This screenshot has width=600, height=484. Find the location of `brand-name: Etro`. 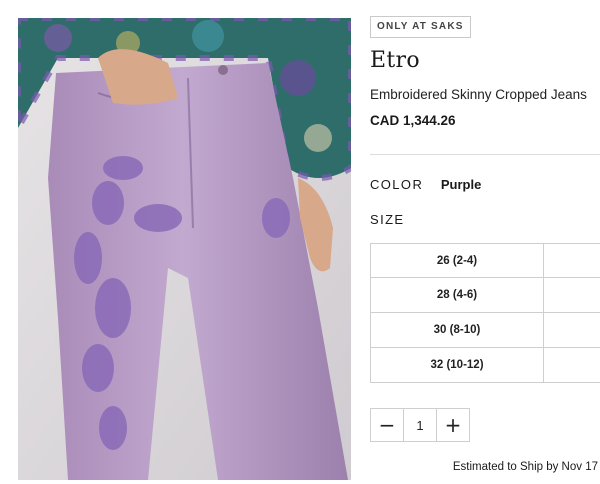

brand-name: Etro is located at coordinates (395, 60).